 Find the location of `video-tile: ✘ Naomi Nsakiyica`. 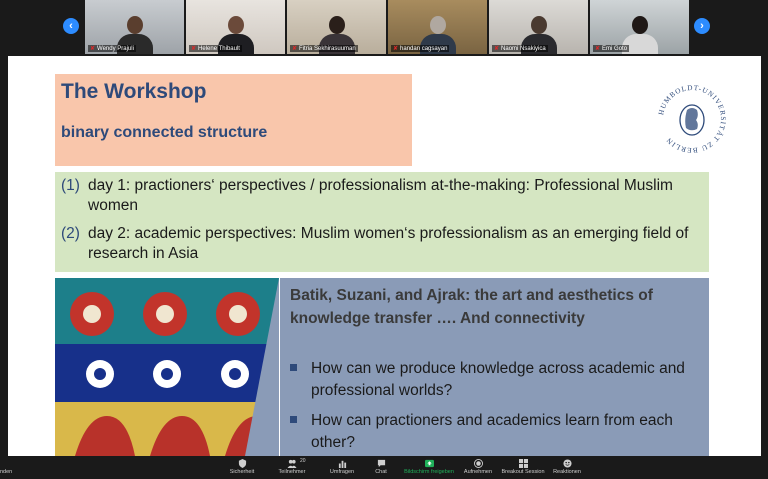

video-tile: ✘ Naomi Nsakiyica is located at coordinates (538, 27).